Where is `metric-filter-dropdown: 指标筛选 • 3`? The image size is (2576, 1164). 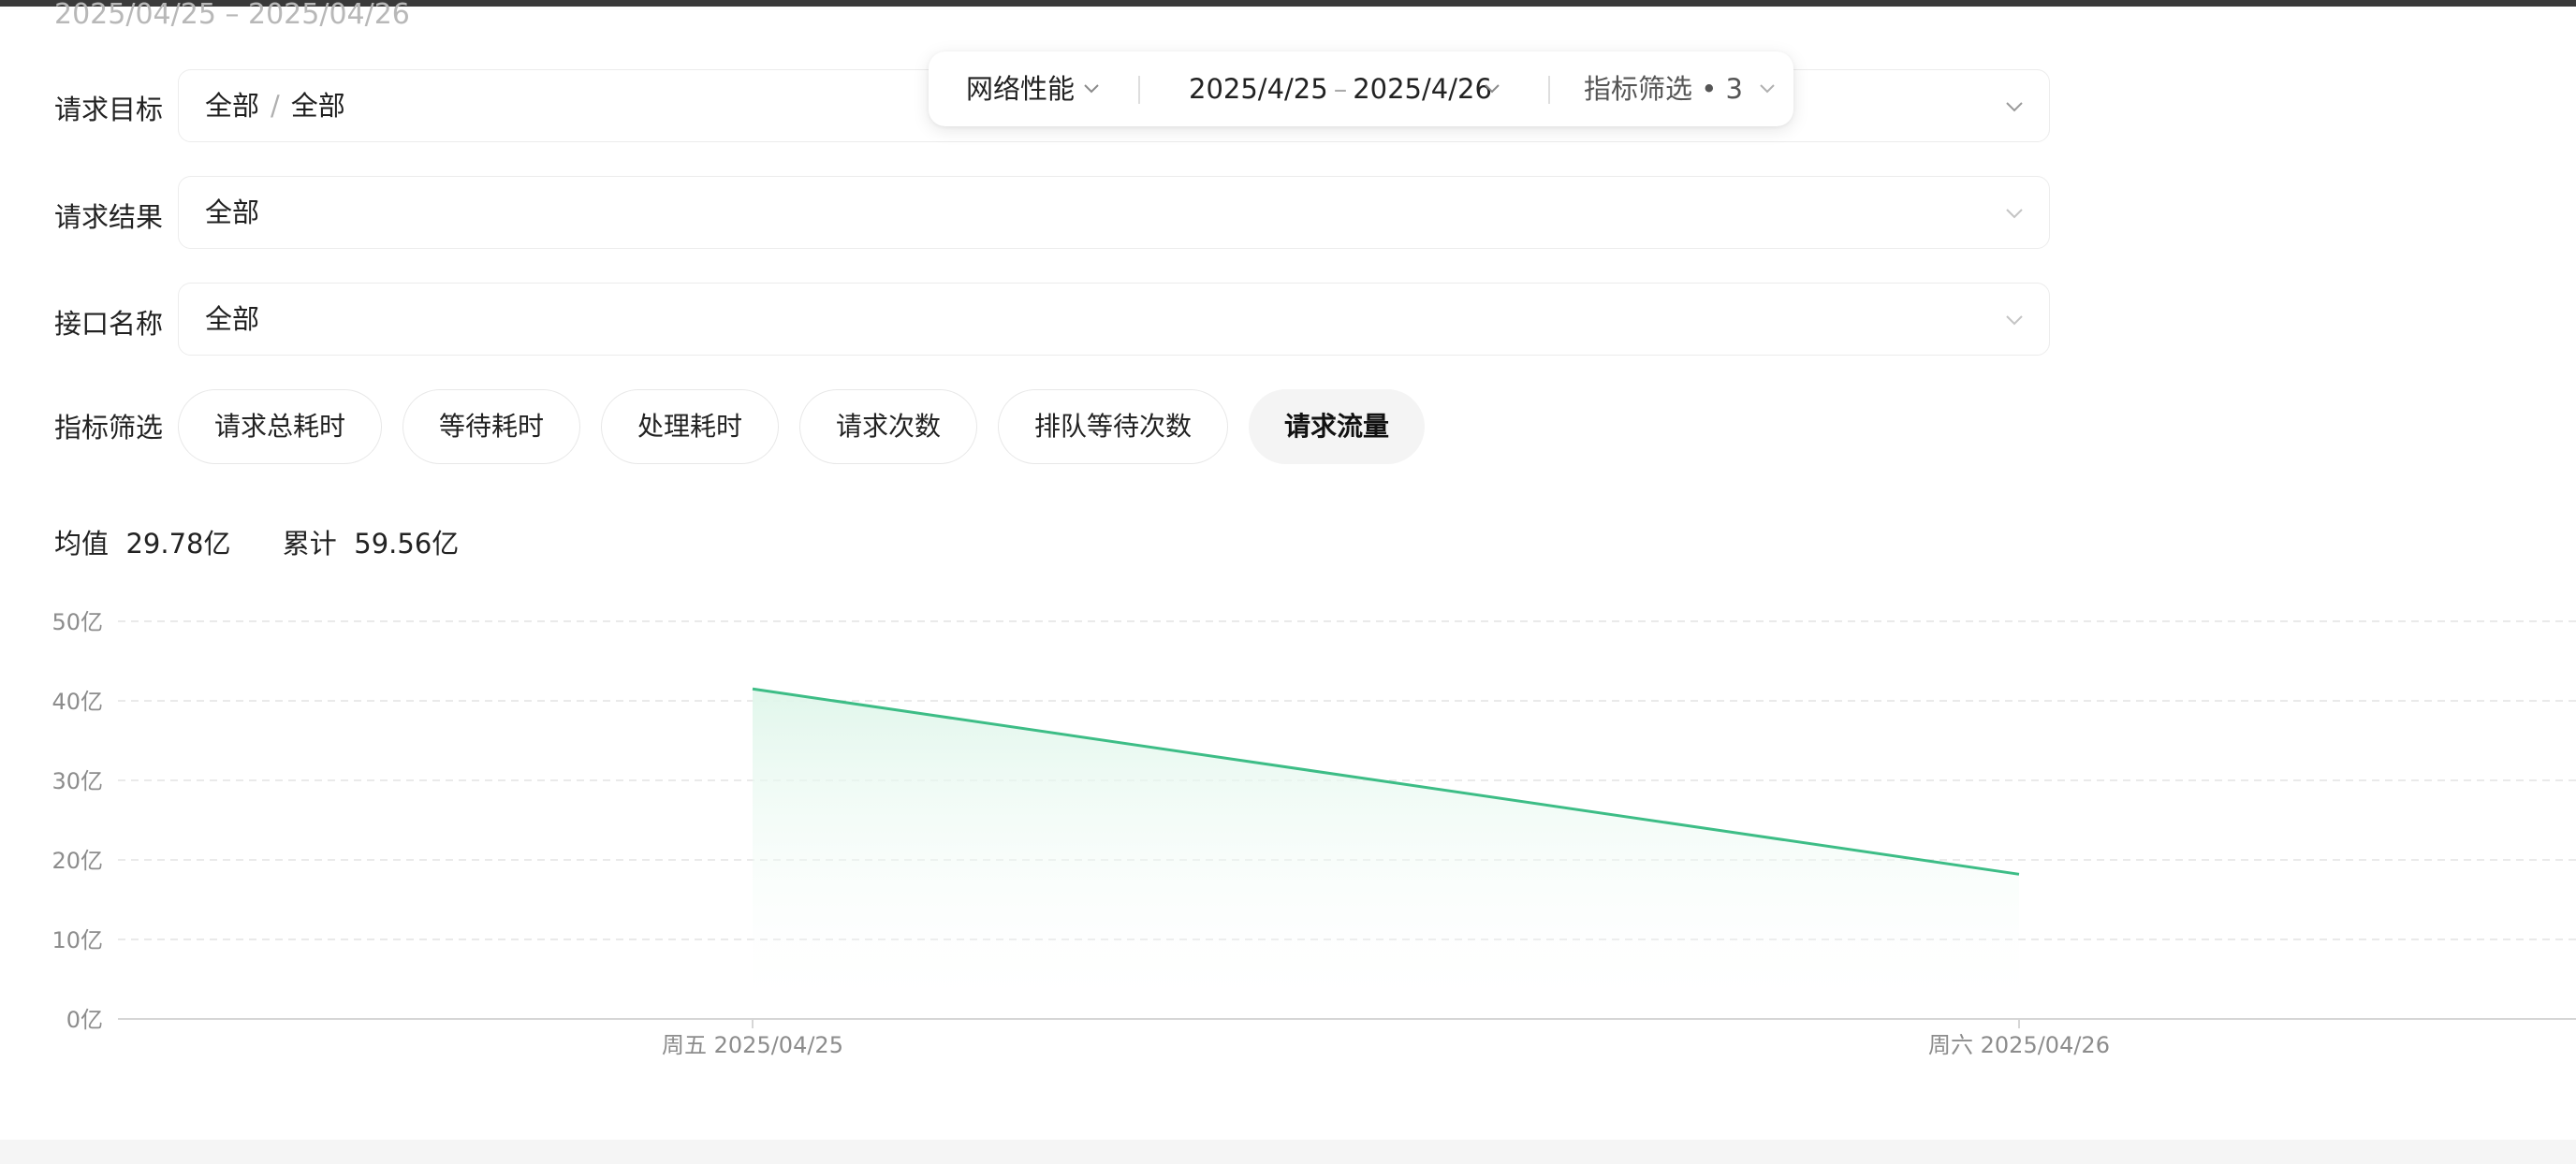
metric-filter-dropdown: 指标筛选 • 3 is located at coordinates (1663, 88).